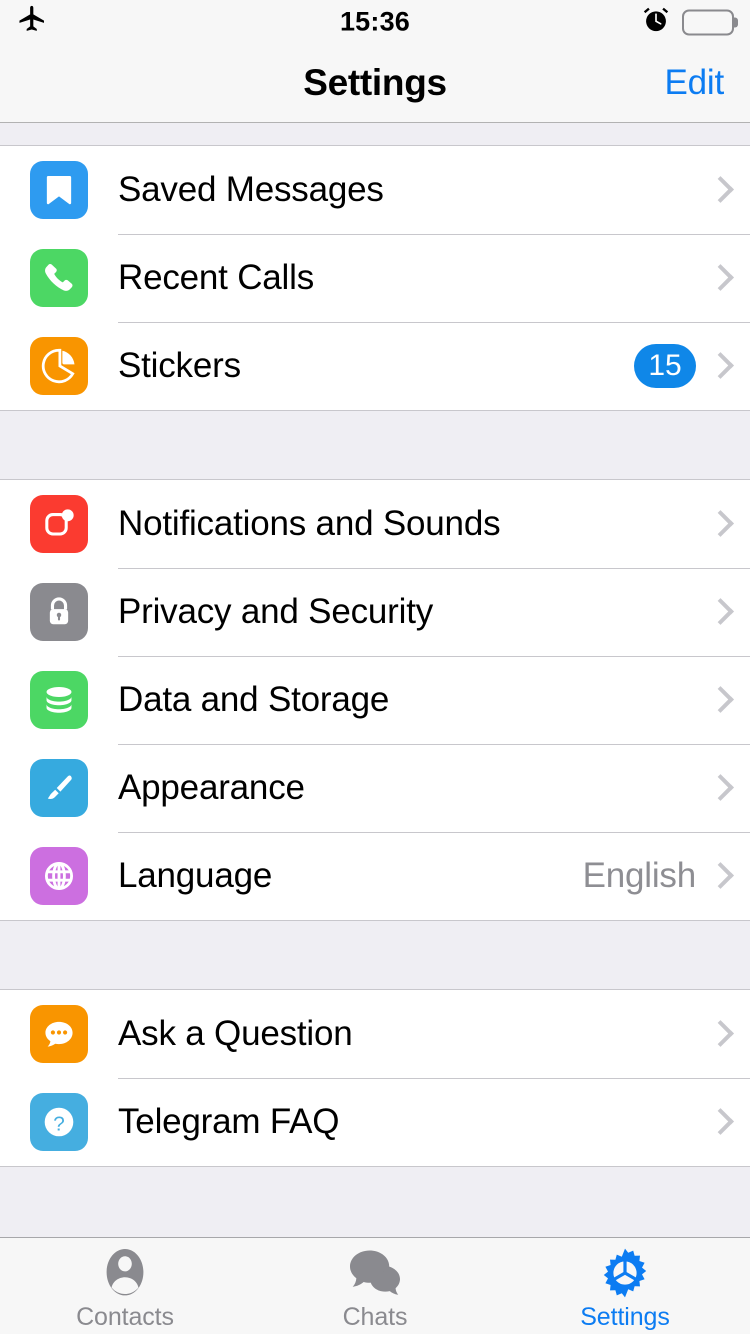 The width and height of the screenshot is (750, 1334). What do you see at coordinates (375, 366) in the screenshot?
I see `settings-row-stickers: Stickers 15` at bounding box center [375, 366].